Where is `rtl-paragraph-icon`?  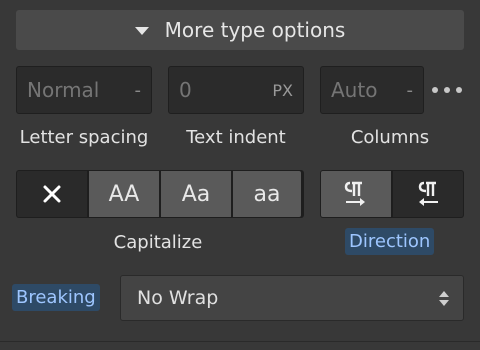
rtl-paragraph-icon is located at coordinates (428, 193).